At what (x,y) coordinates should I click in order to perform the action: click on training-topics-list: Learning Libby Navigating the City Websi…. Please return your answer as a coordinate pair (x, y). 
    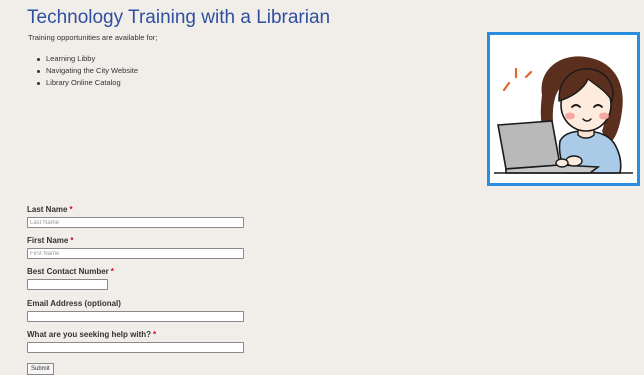
    Looking at the image, I should click on (87, 71).